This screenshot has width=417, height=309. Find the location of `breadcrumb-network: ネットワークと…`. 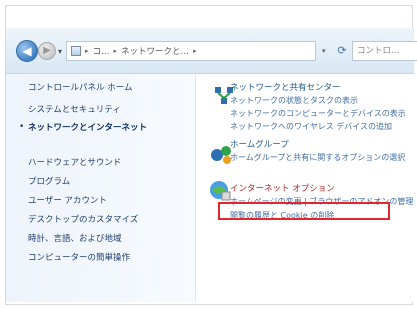

breadcrumb-network: ネットワークと… is located at coordinates (155, 51).